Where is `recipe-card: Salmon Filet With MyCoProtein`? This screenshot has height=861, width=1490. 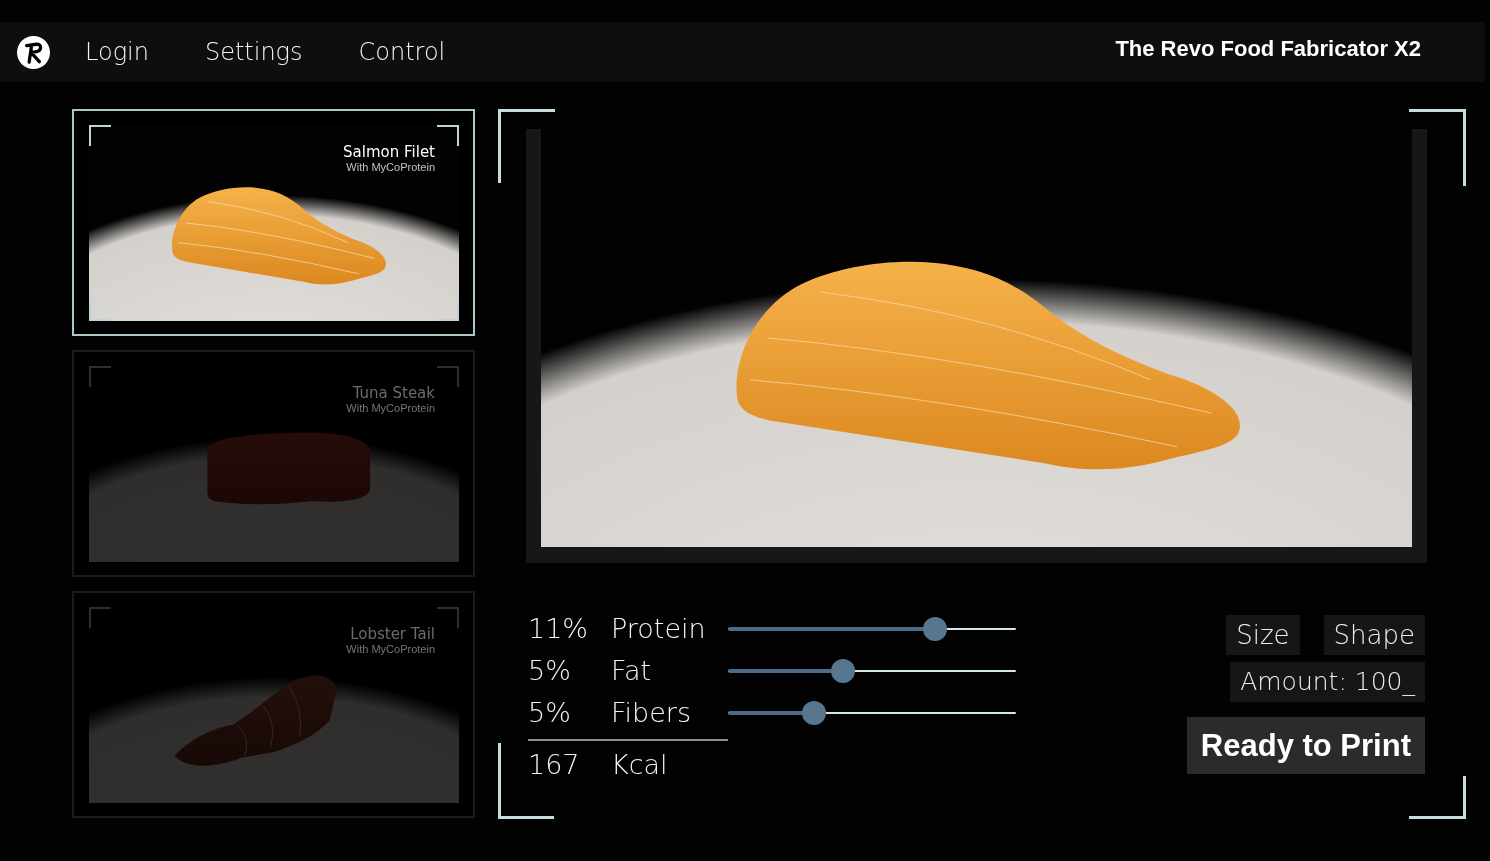 recipe-card: Salmon Filet With MyCoProtein is located at coordinates (273, 222).